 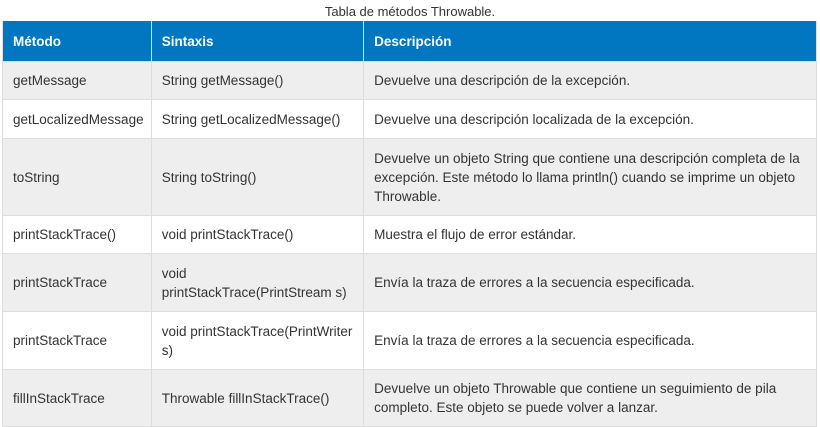 I want to click on cell-method: getLocalizedMessage, so click(x=77, y=119).